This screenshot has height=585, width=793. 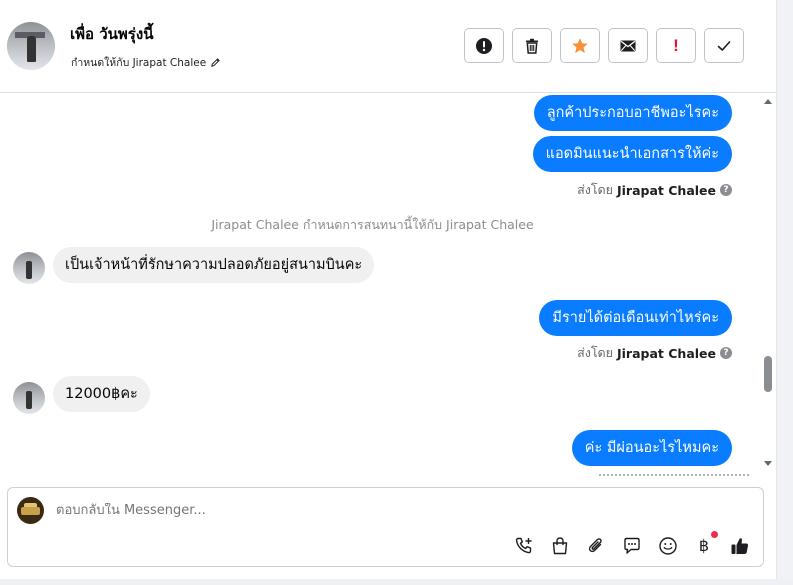 I want to click on saved-replies-icon, so click(x=632, y=545).